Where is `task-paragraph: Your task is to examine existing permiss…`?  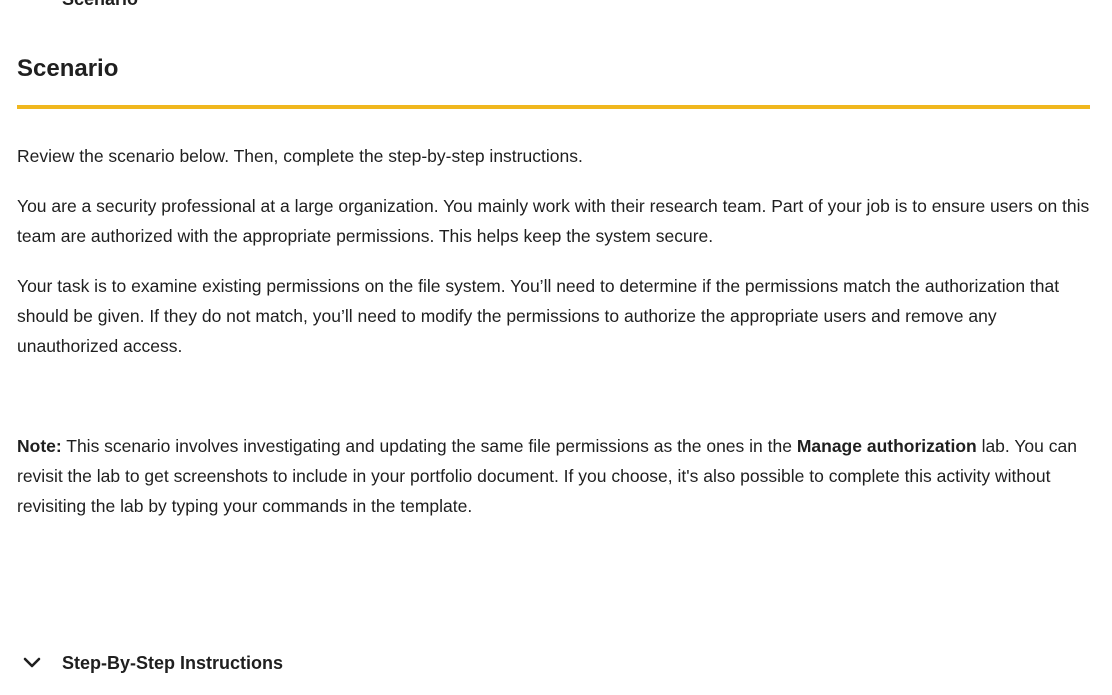 task-paragraph: Your task is to examine existing permiss… is located at coordinates (538, 316).